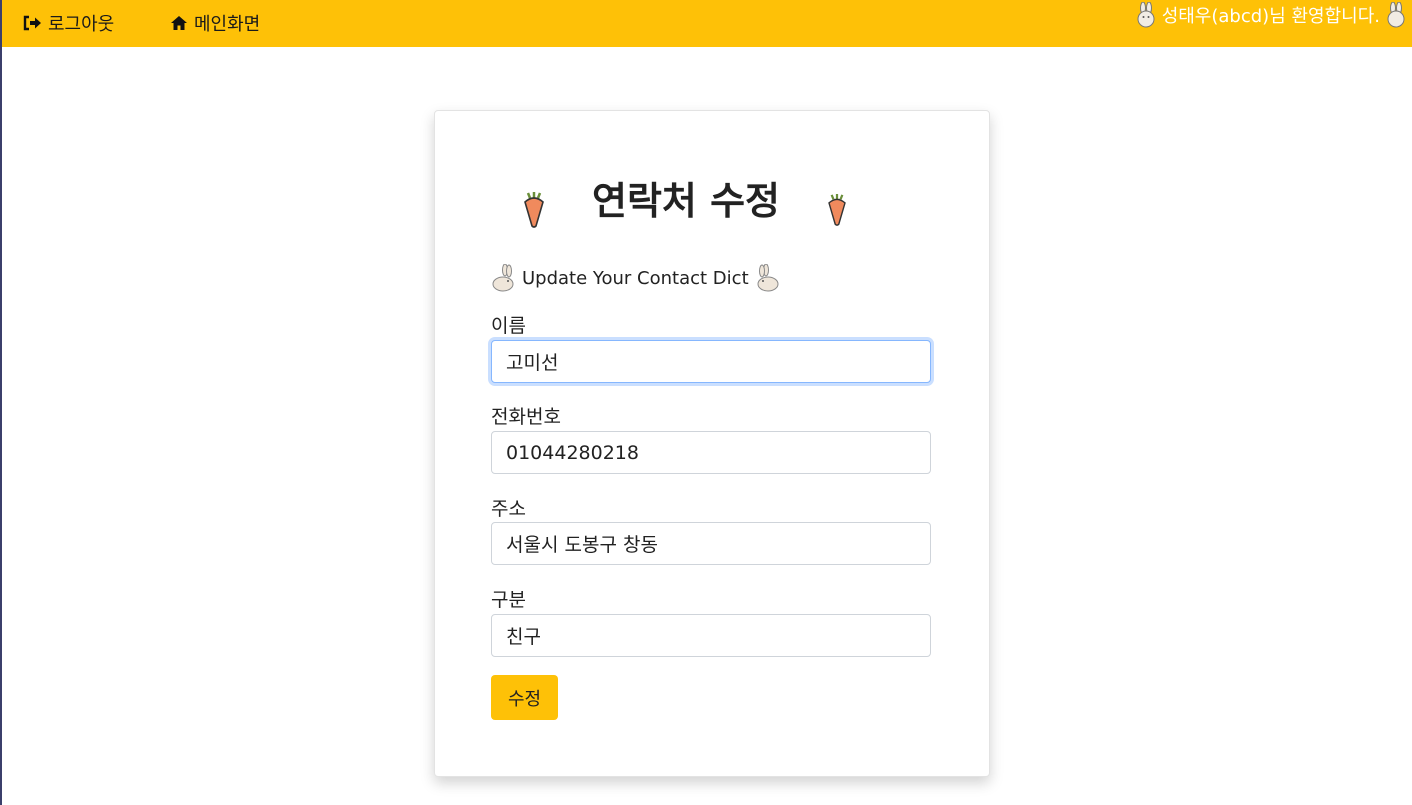 The height and width of the screenshot is (805, 1412). What do you see at coordinates (837, 210) in the screenshot?
I see `carrot-icon` at bounding box center [837, 210].